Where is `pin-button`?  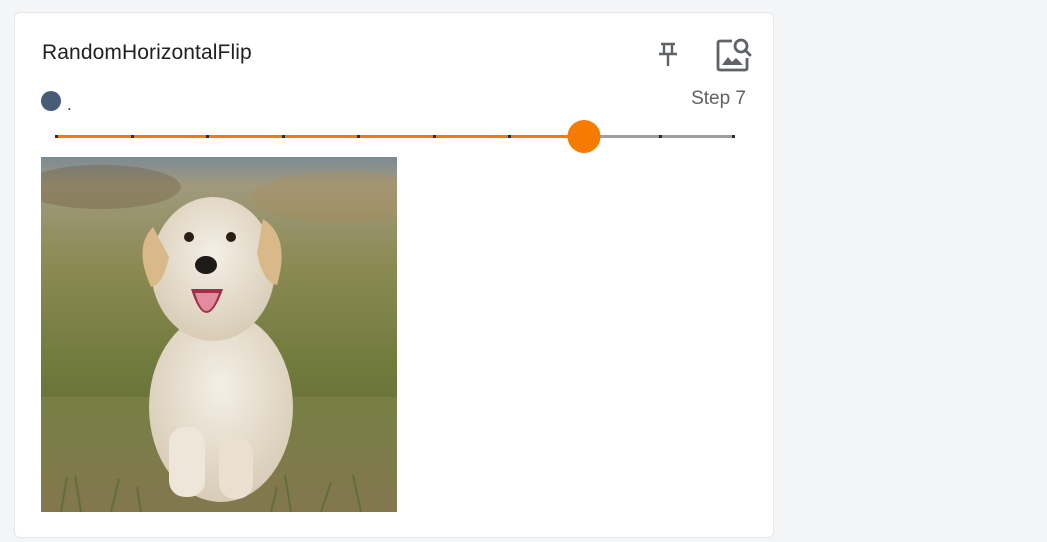 pin-button is located at coordinates (668, 55).